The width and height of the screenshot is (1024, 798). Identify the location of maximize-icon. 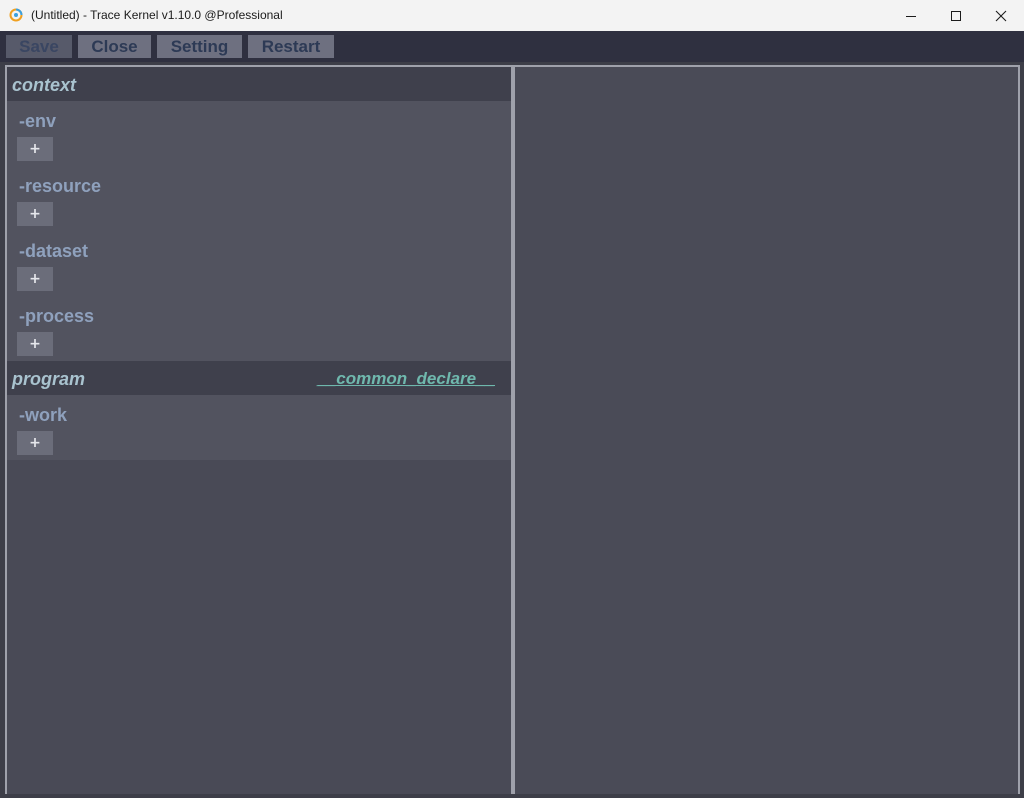
(956, 15).